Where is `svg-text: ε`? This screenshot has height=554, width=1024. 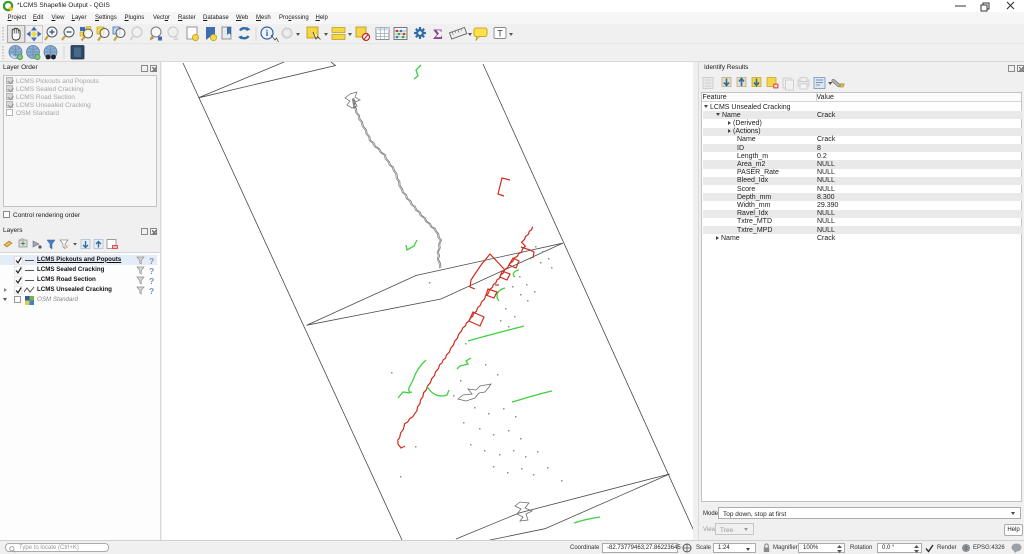 svg-text: ε is located at coordinates (67, 247).